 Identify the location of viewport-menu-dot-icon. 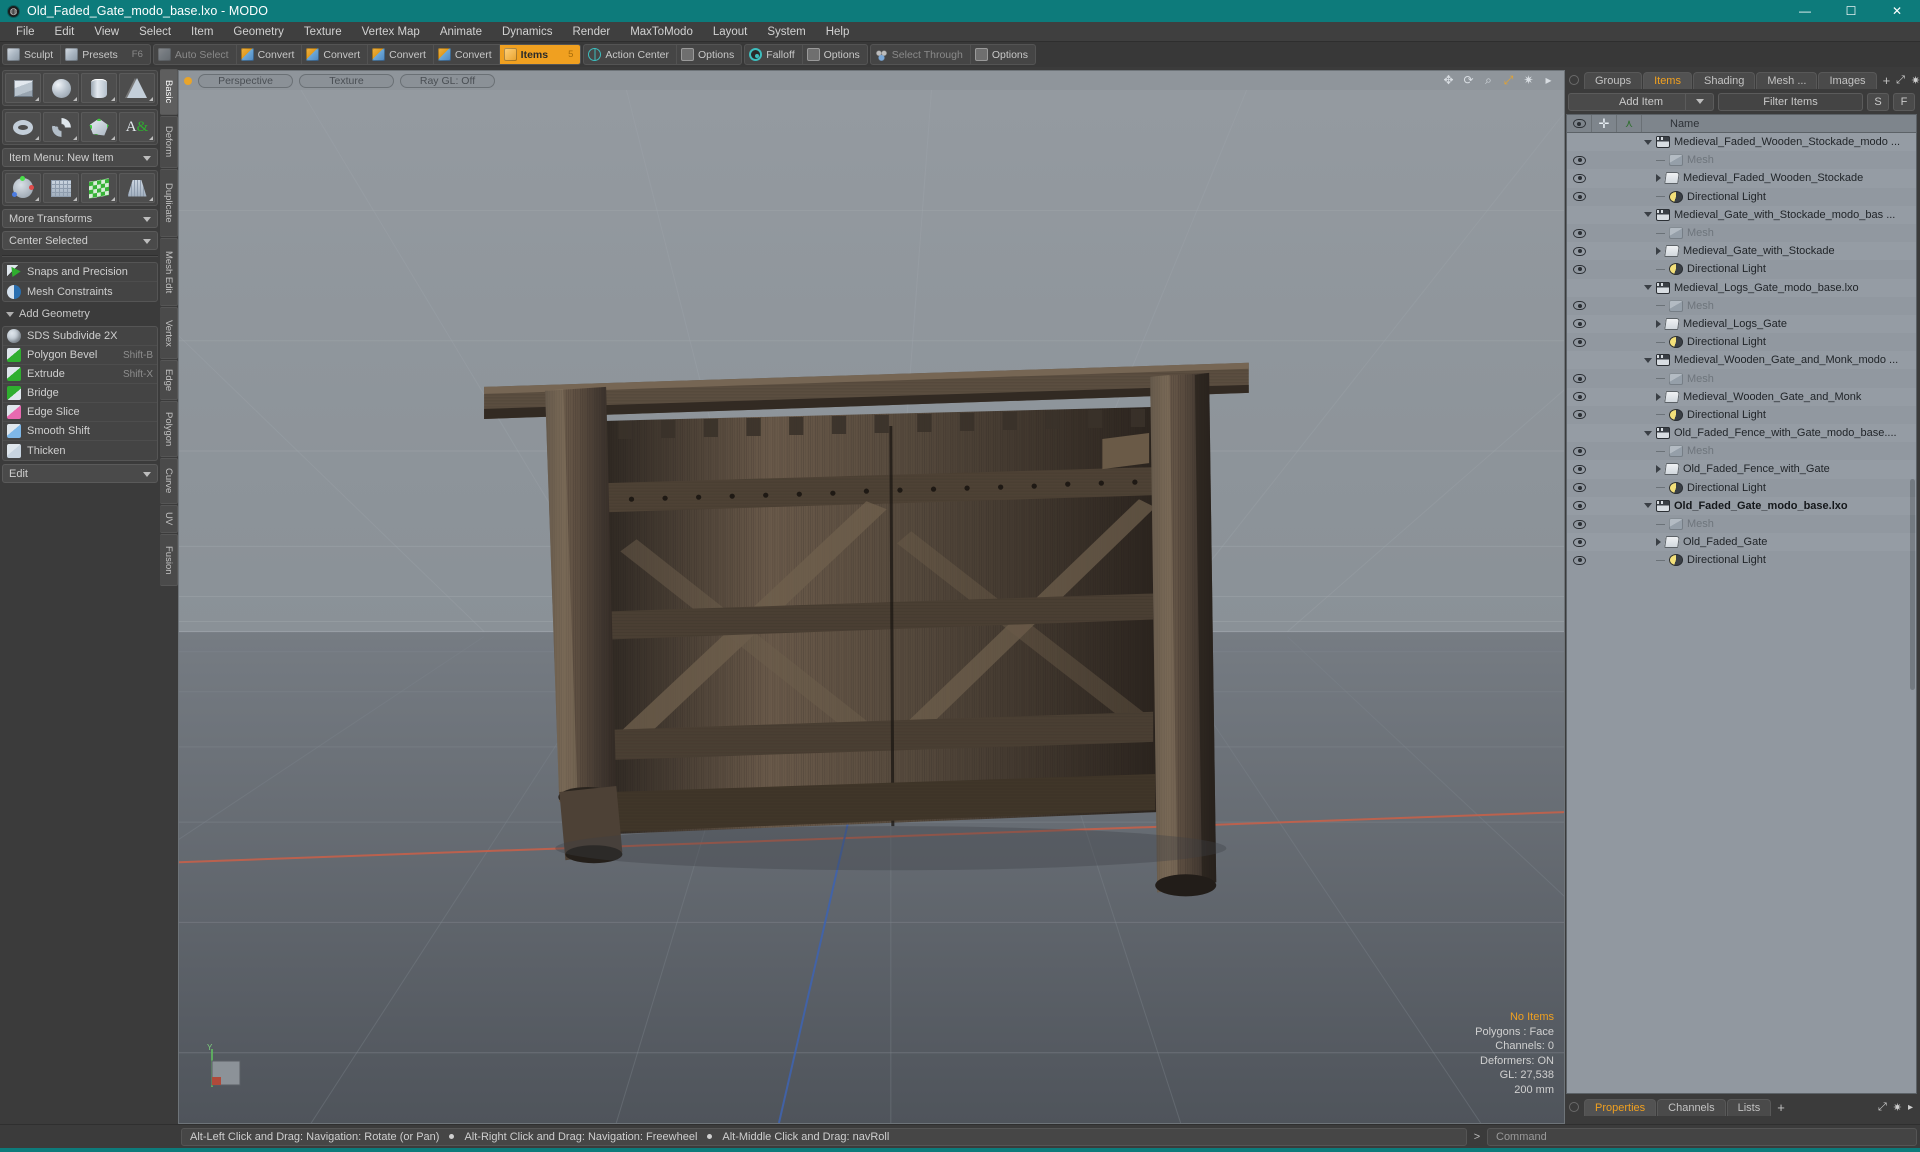
(188, 80).